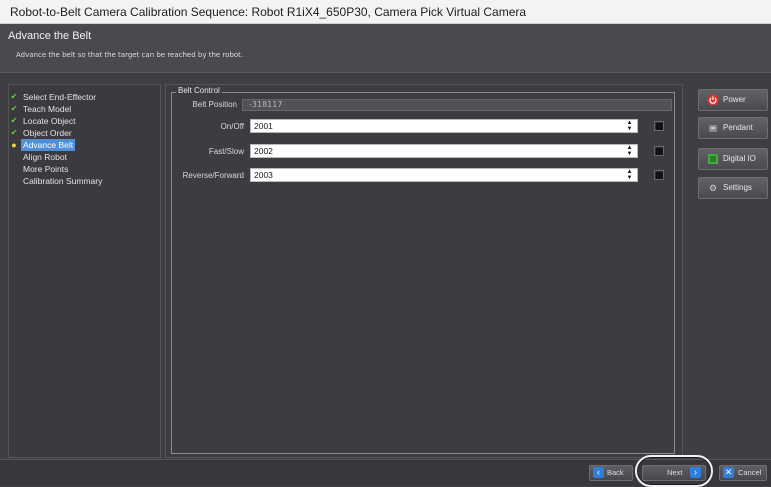  Describe the element at coordinates (750, 472) in the screenshot. I see `cancel-button-label: Cancel` at that location.